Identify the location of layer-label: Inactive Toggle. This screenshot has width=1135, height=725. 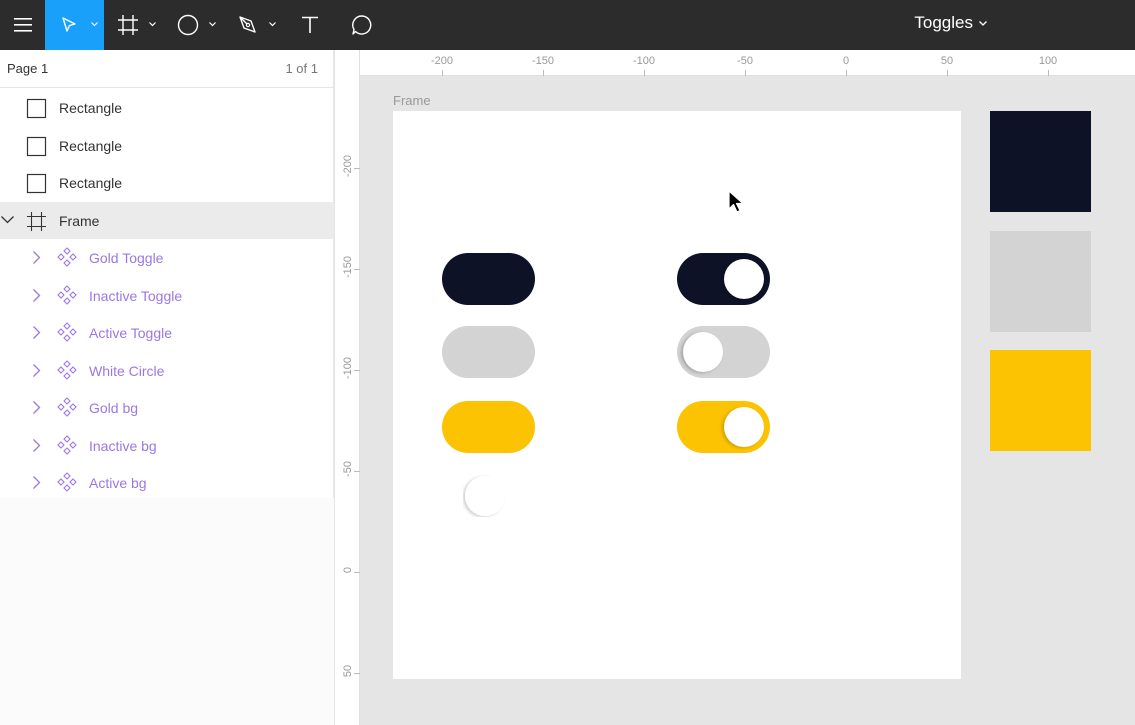
(136, 295).